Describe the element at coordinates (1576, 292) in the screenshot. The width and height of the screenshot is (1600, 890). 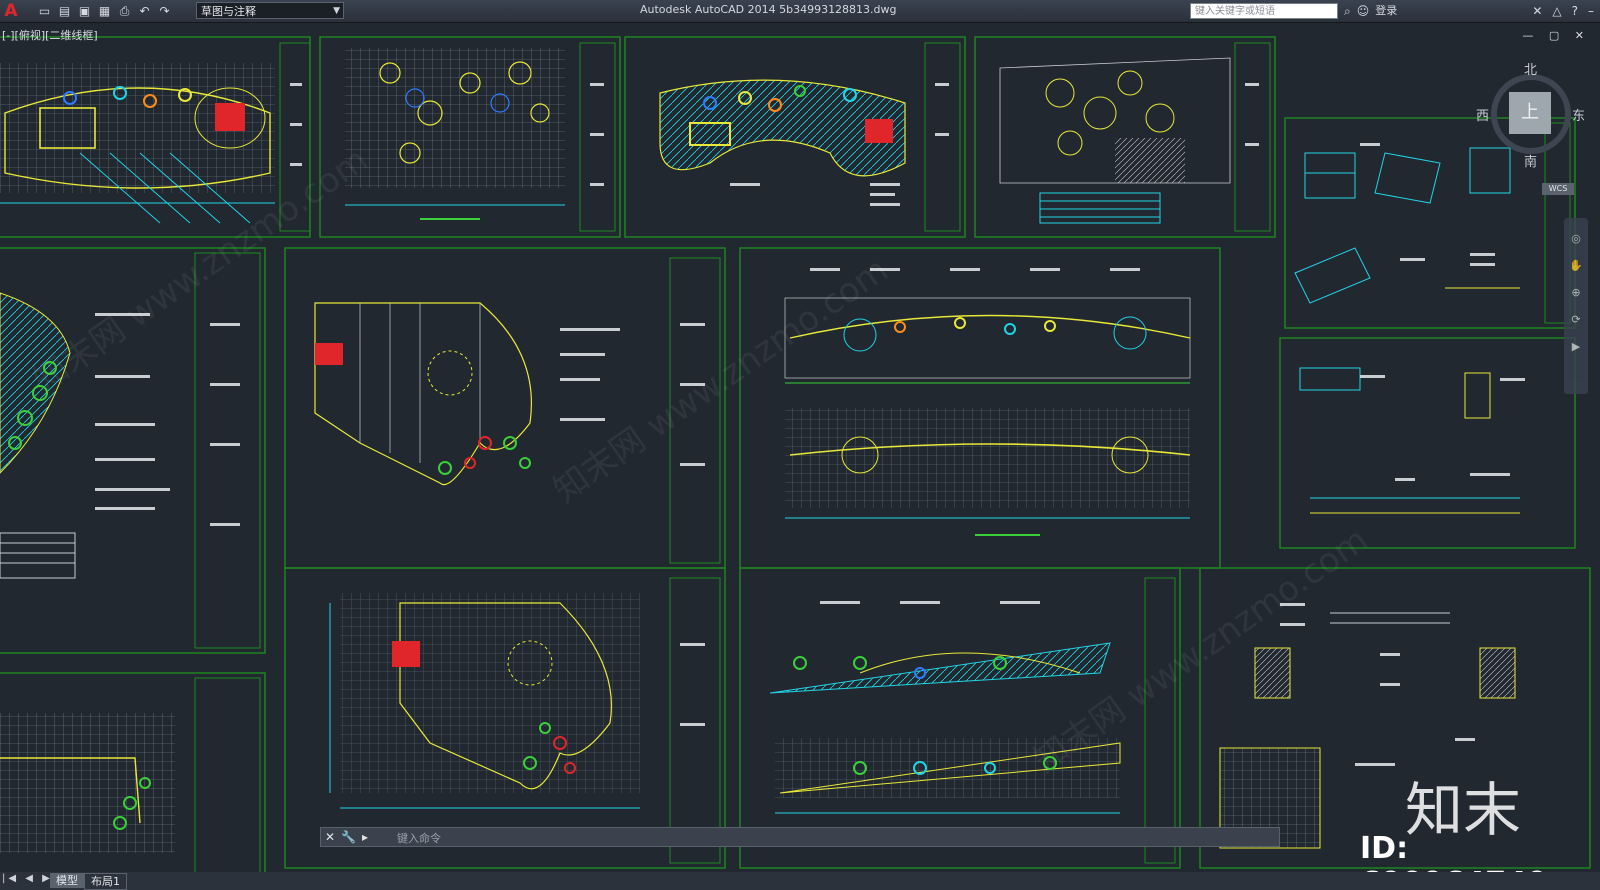
I see `zoom-icon: ⊕` at that location.